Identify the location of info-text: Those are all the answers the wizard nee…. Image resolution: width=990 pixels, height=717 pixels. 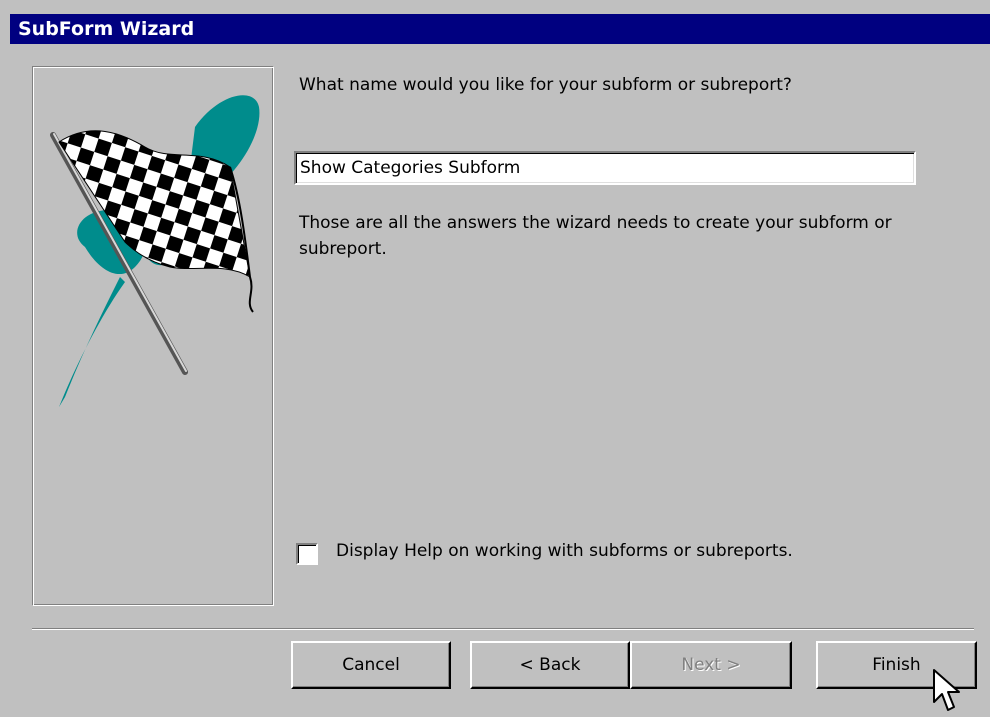
(595, 236).